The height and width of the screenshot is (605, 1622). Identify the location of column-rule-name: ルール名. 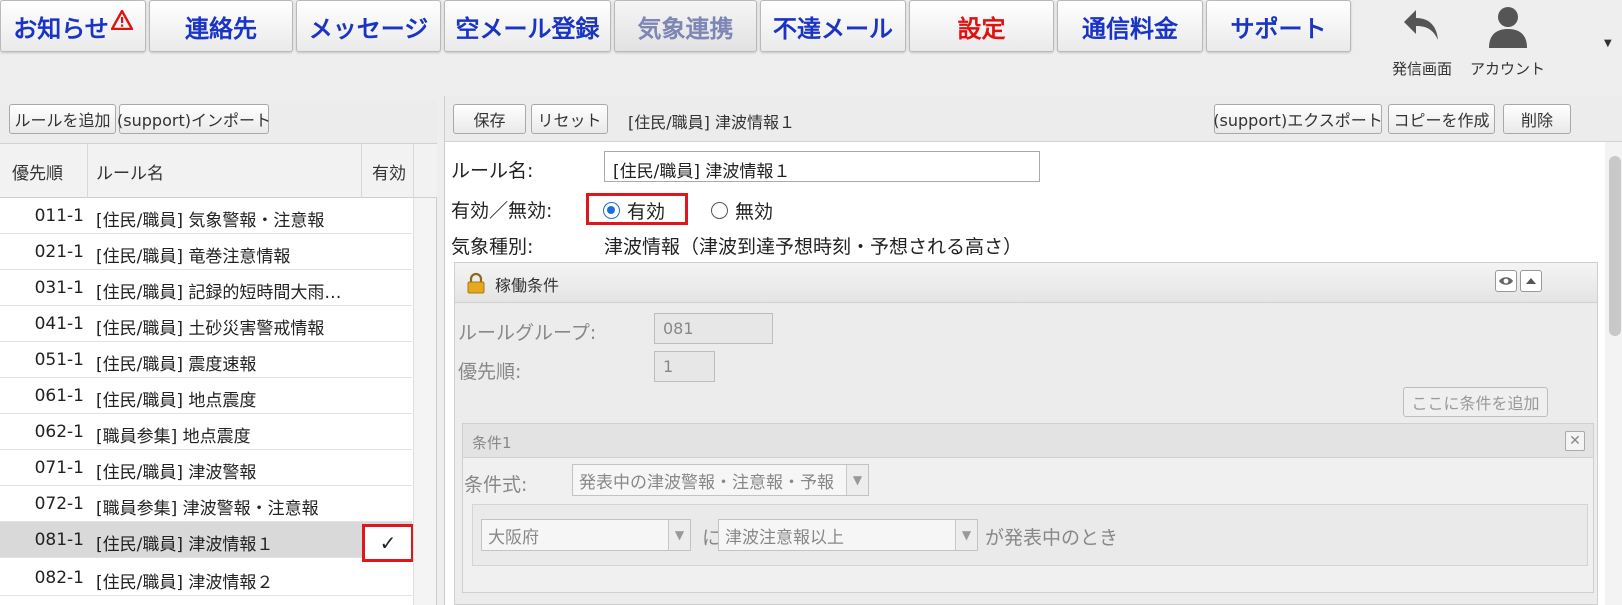
(225, 171).